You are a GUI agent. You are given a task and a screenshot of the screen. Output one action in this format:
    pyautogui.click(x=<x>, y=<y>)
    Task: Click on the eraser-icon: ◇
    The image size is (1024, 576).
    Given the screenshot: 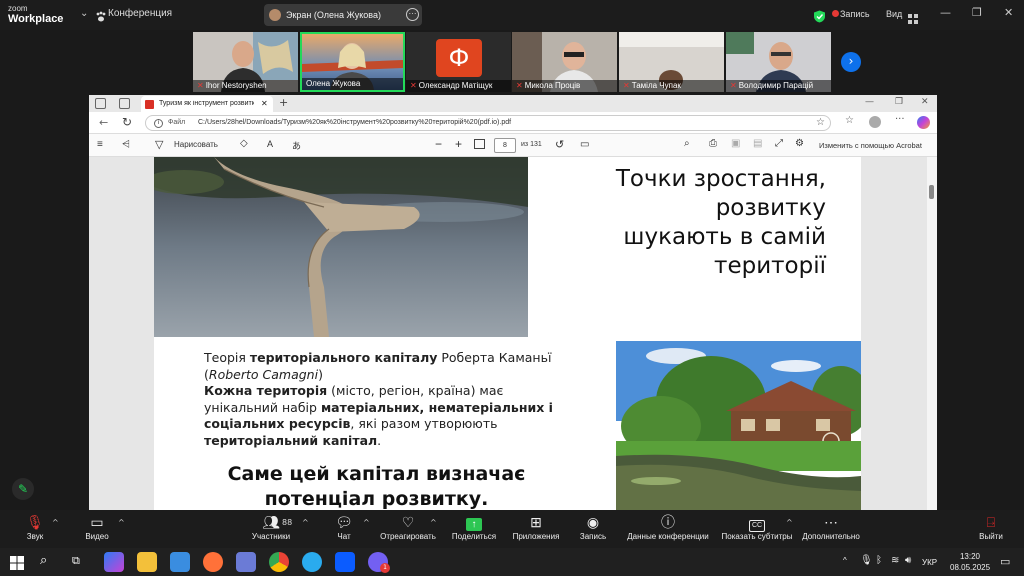 What is the action you would take?
    pyautogui.click(x=244, y=143)
    